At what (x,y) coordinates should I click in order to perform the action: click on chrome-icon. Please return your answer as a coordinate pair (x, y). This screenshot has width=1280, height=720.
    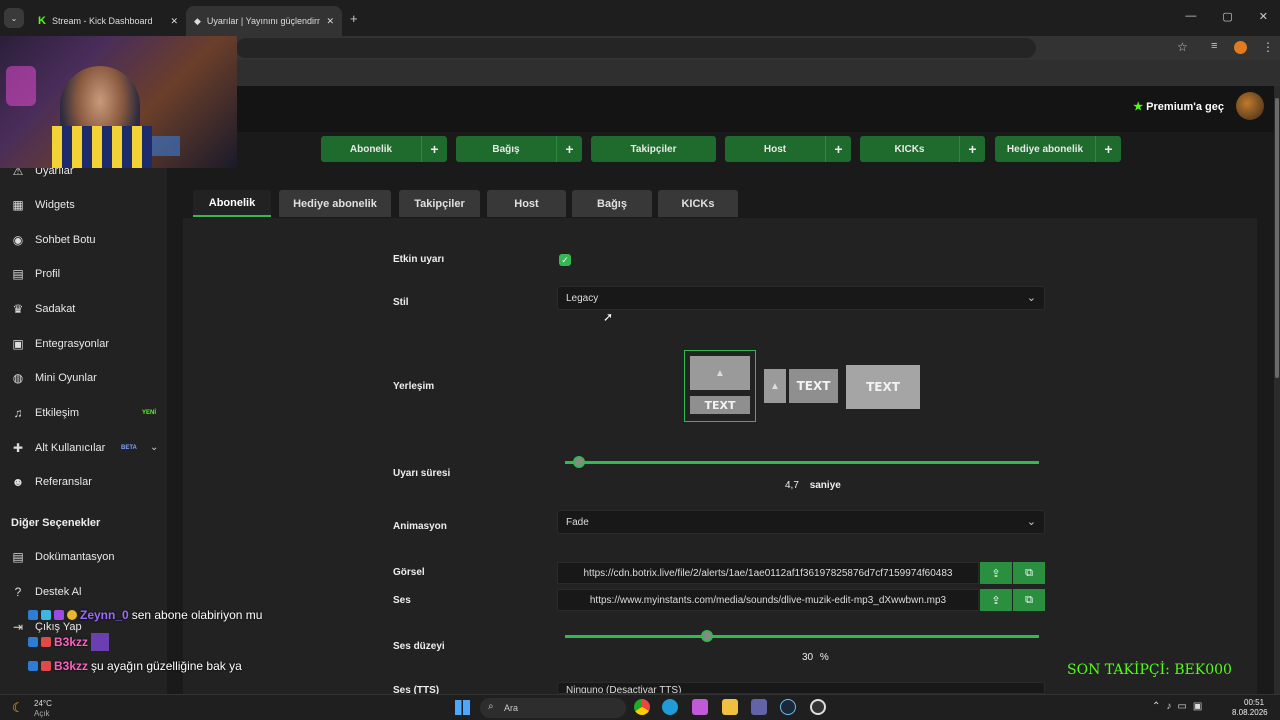
    Looking at the image, I should click on (642, 707).